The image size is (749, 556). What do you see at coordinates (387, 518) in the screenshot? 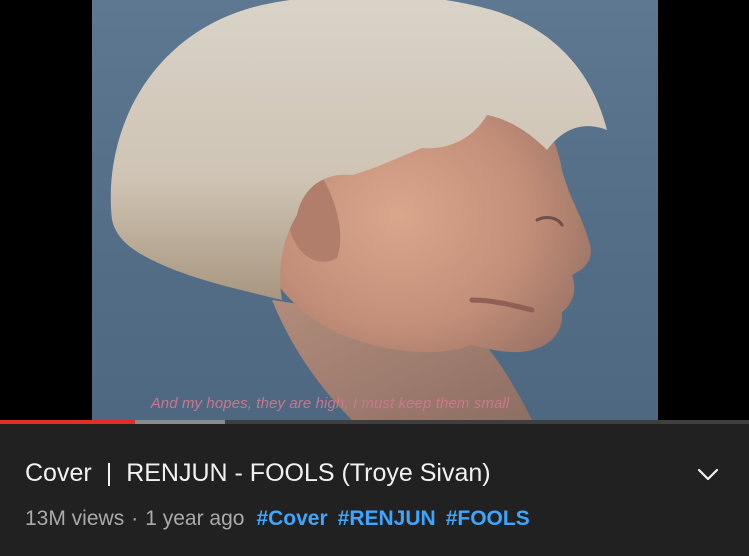
I see `hashtag-link: #RENJUN` at bounding box center [387, 518].